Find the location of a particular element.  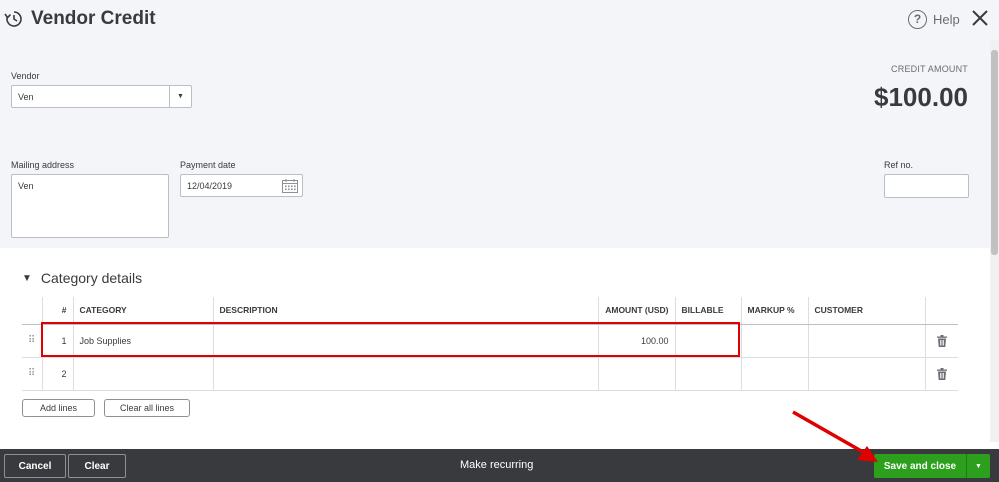

col-customer: CUSTOMER is located at coordinates (866, 311).